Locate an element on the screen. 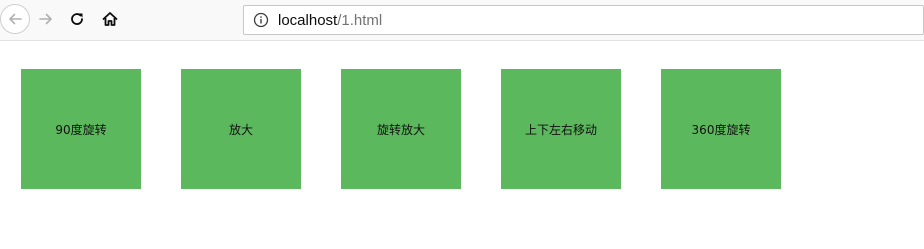 This screenshot has width=924, height=249. box-label: 上下左右移动 is located at coordinates (560, 129).